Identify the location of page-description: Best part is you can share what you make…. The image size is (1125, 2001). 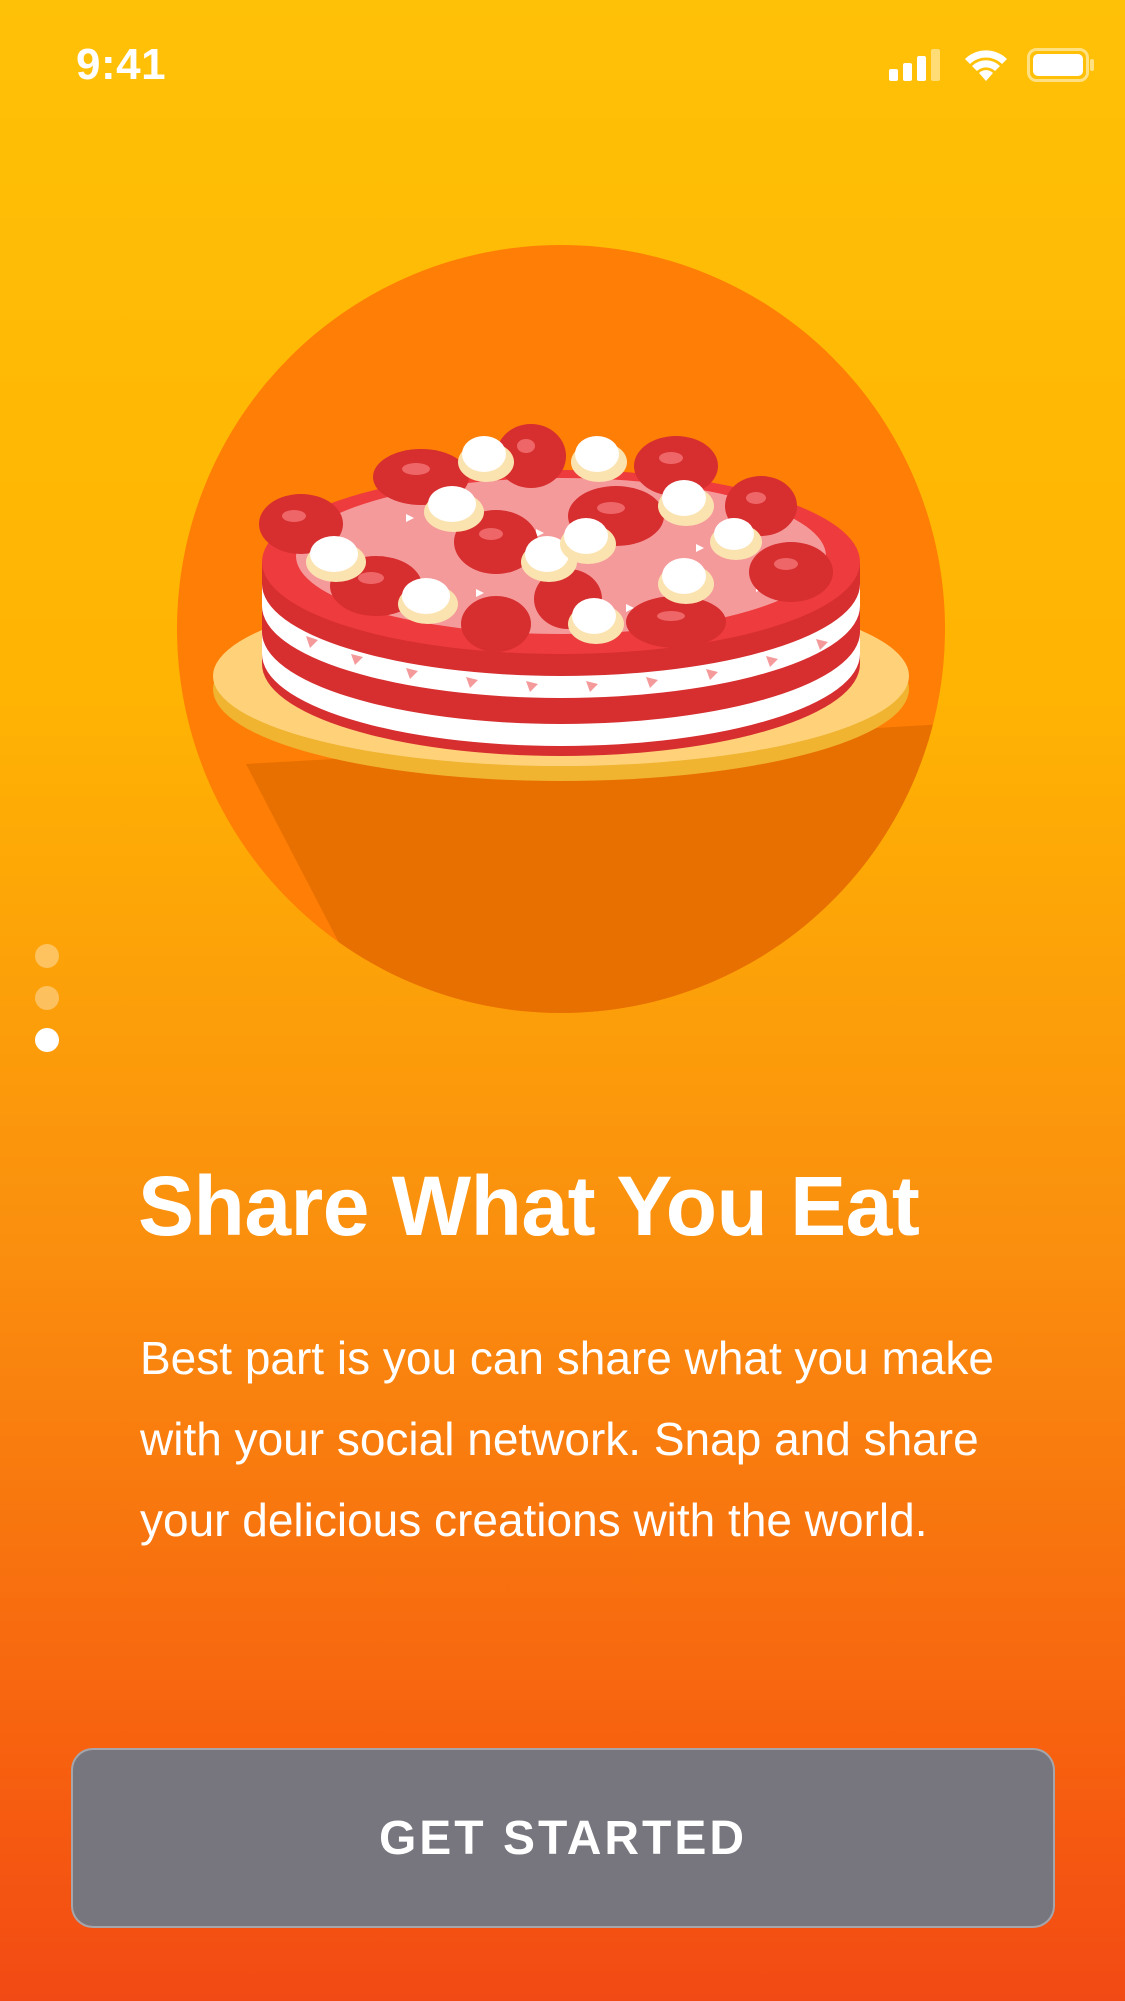
(567, 1439).